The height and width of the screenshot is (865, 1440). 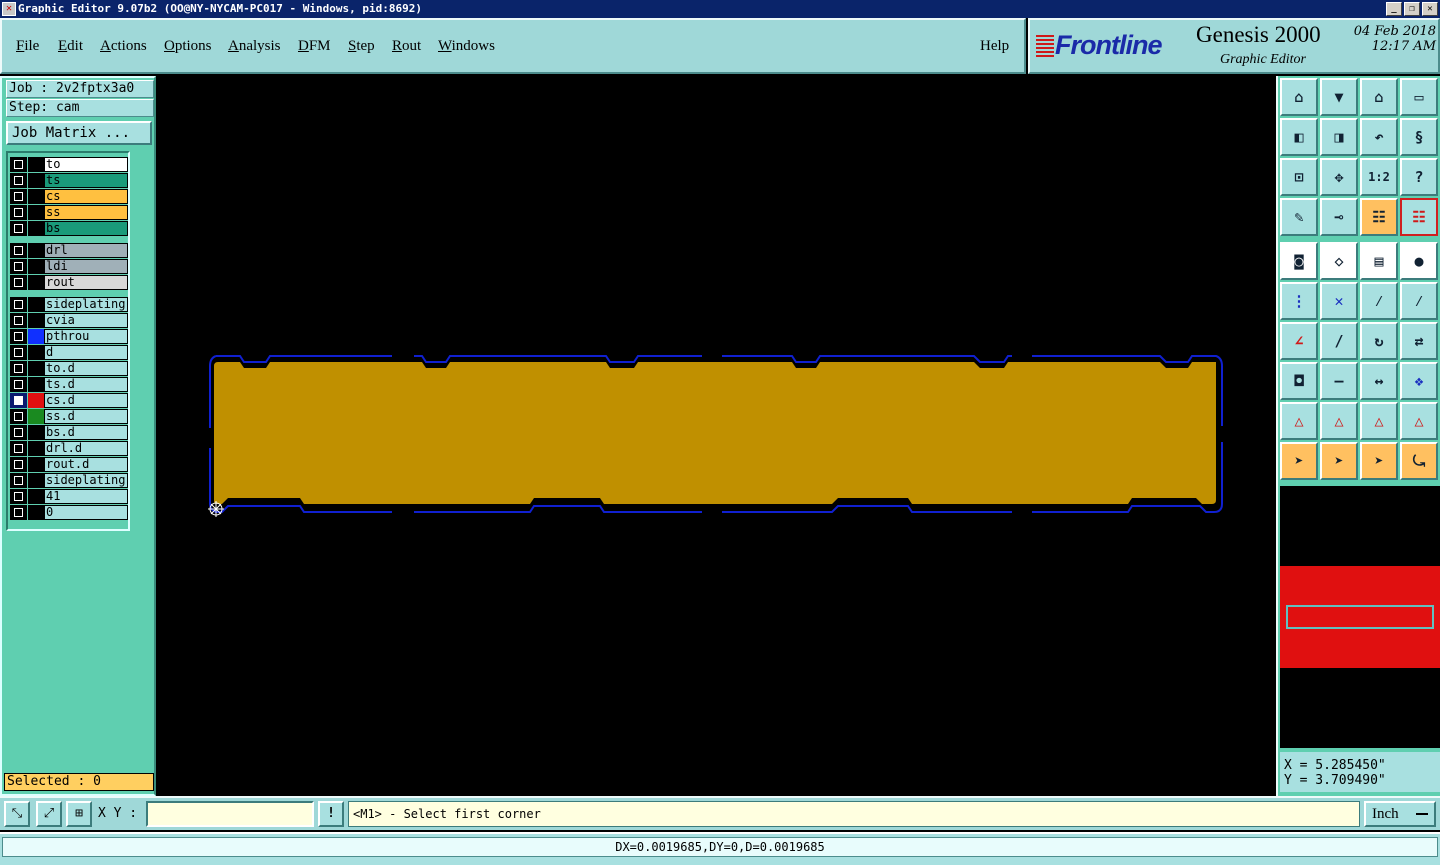 What do you see at coordinates (361, 46) in the screenshot?
I see `menu-step: Step` at bounding box center [361, 46].